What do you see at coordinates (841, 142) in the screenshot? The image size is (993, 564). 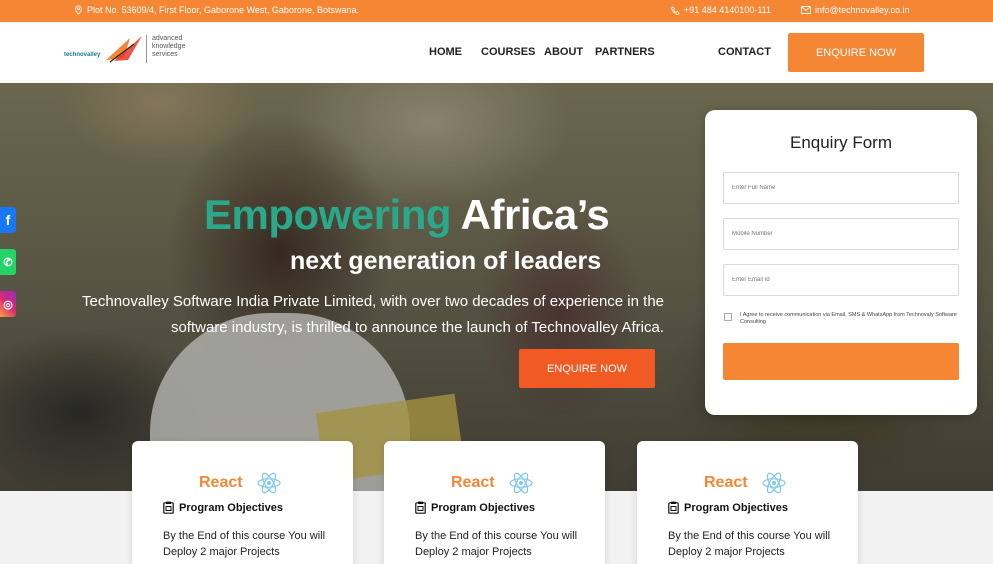 I see `form-title: Enquiry Form` at bounding box center [841, 142].